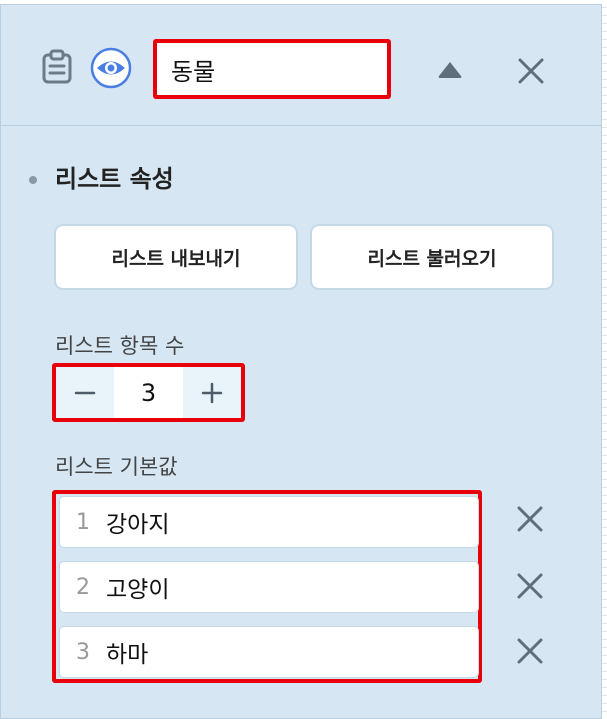  Describe the element at coordinates (33, 180) in the screenshot. I see `section-bullet` at that location.